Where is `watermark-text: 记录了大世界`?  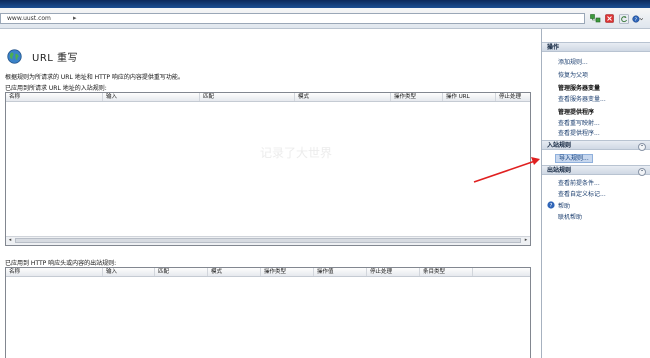 watermark-text: 记录了大世界 is located at coordinates (296, 153).